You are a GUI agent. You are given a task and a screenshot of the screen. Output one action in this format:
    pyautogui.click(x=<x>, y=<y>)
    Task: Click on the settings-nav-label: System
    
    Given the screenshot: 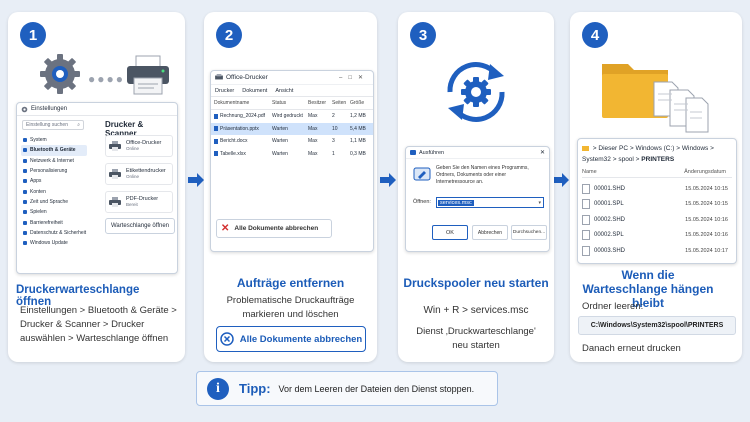 What is the action you would take?
    pyautogui.click(x=38, y=140)
    